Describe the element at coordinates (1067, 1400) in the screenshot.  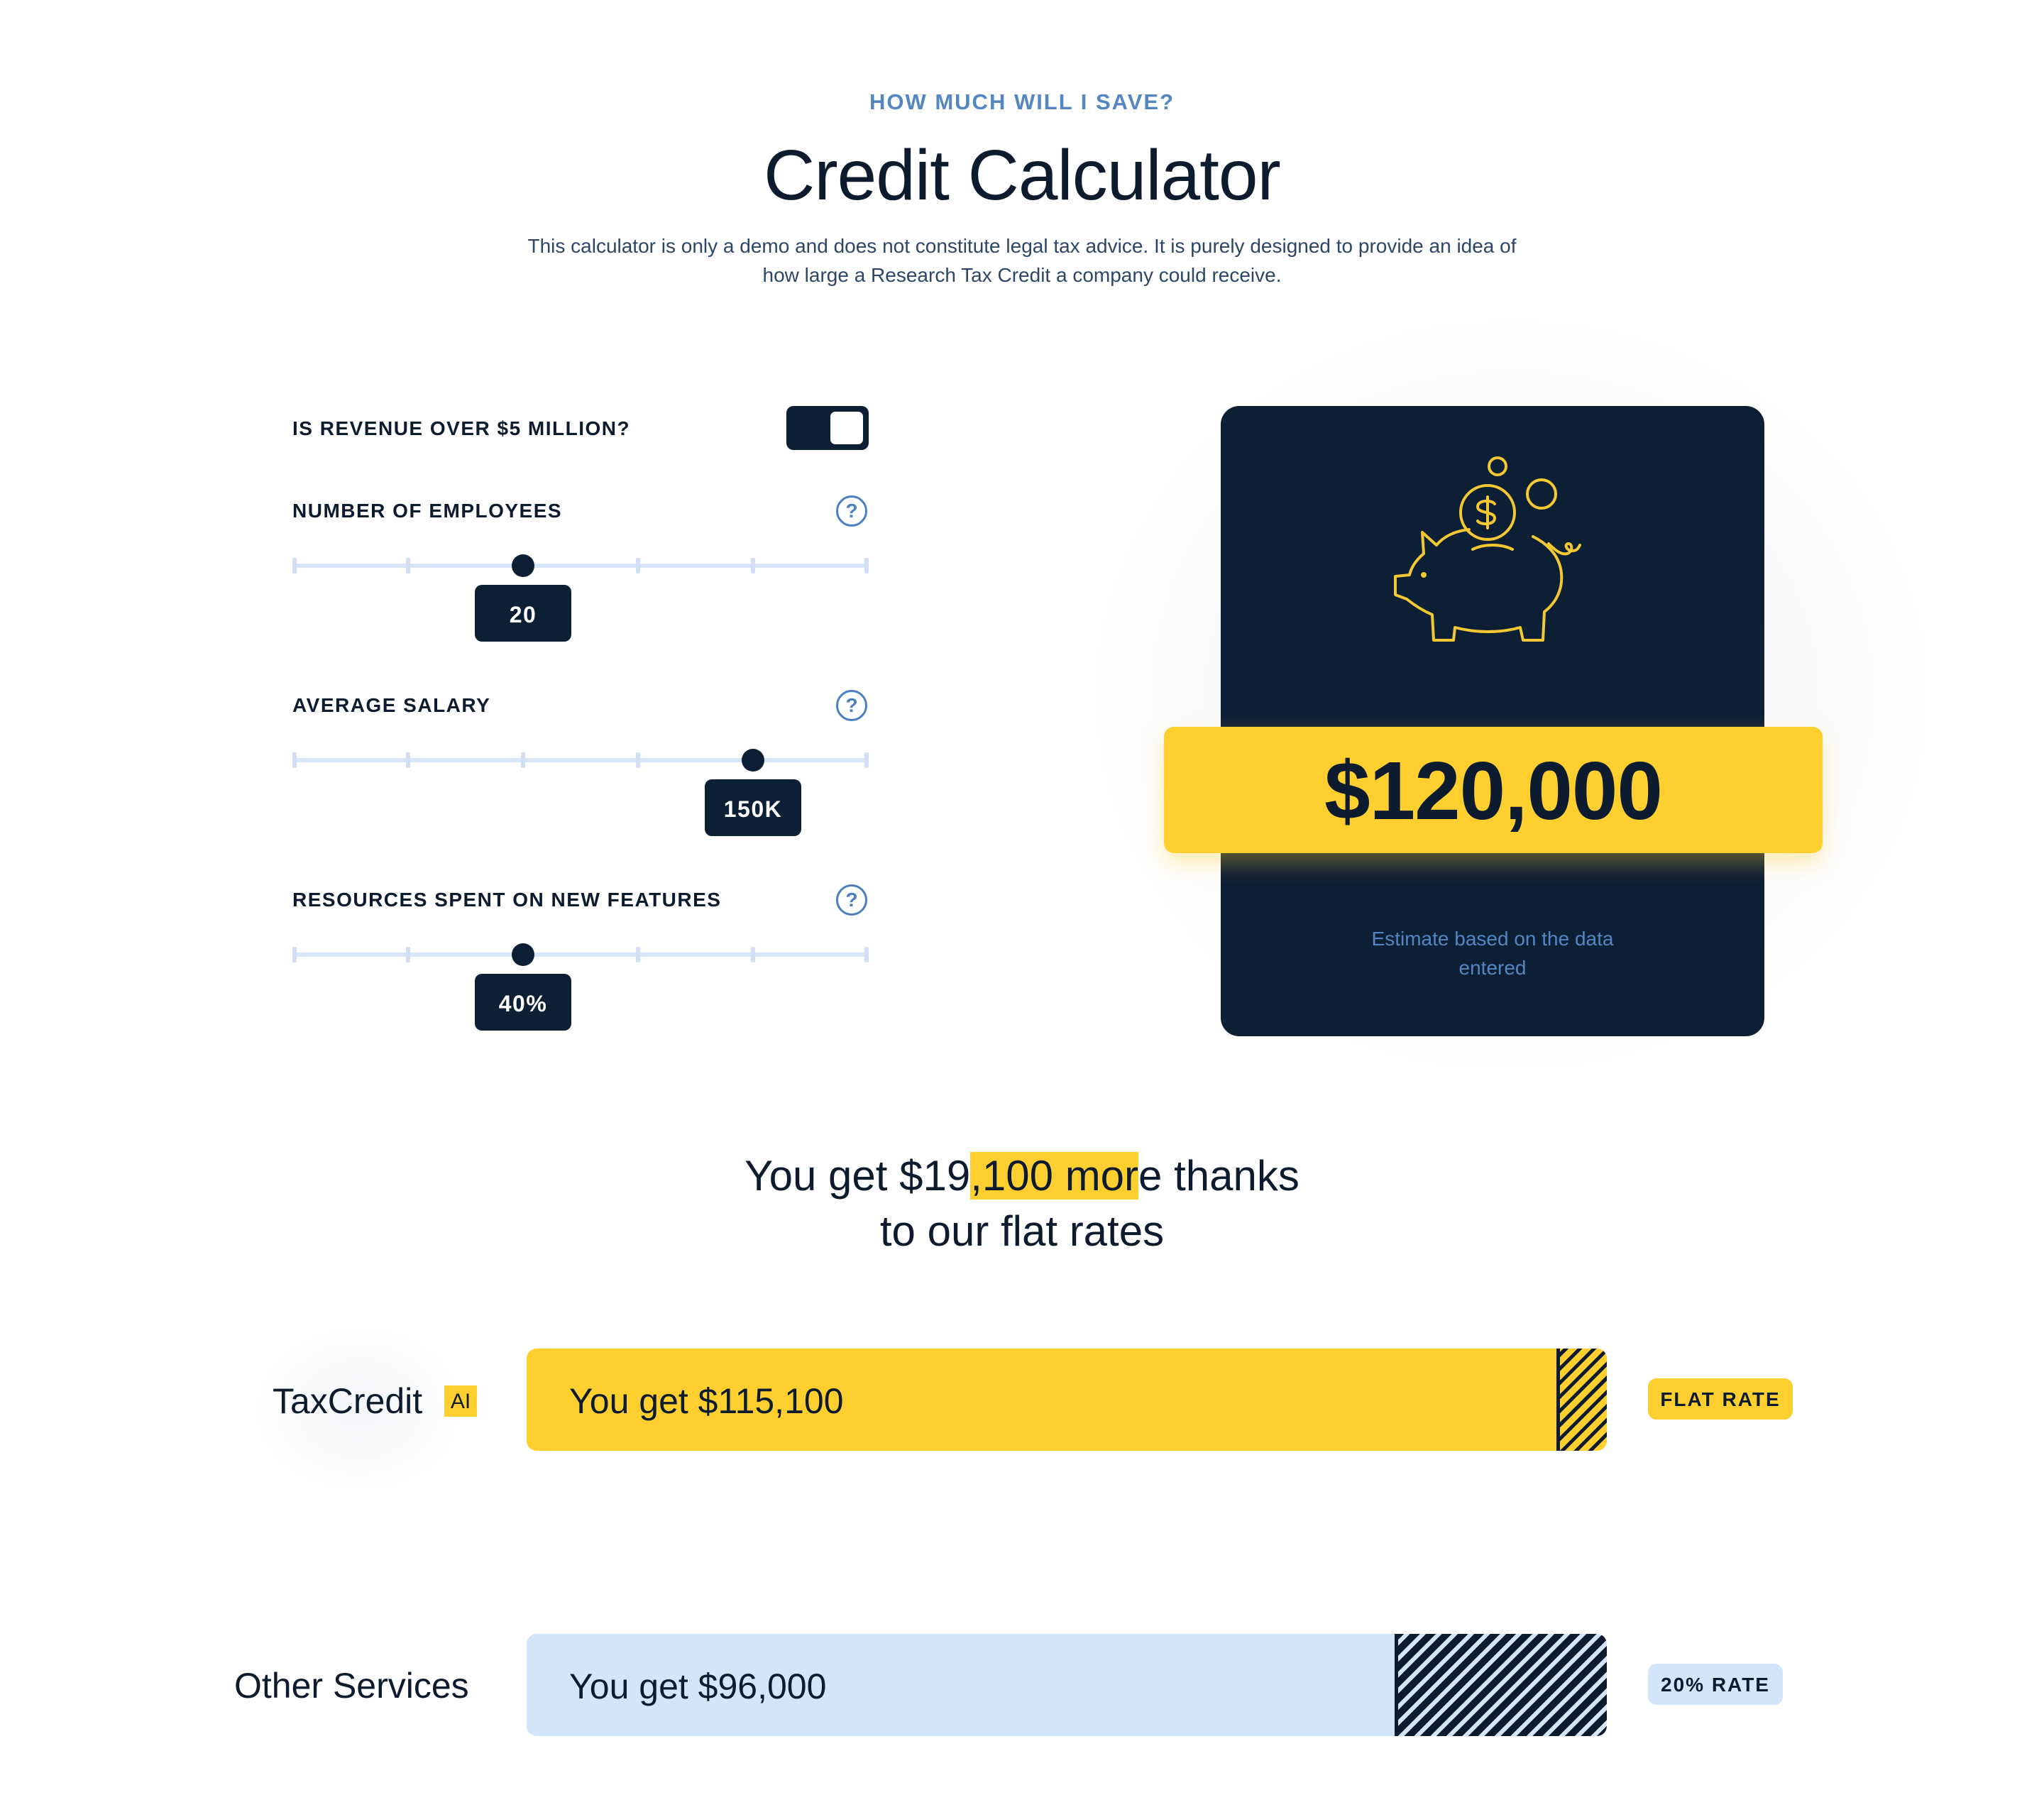
I see `taxcredit-bar: You get $115,100` at that location.